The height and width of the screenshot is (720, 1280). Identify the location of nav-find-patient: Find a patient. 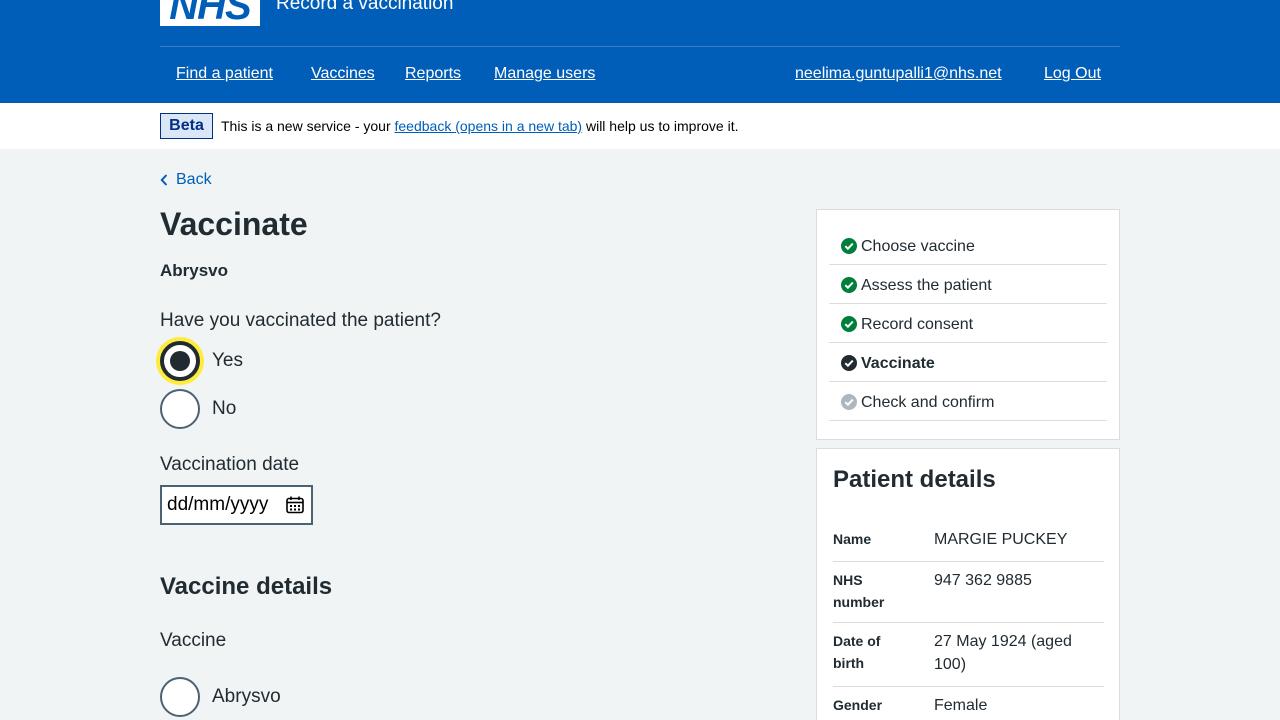
(224, 74).